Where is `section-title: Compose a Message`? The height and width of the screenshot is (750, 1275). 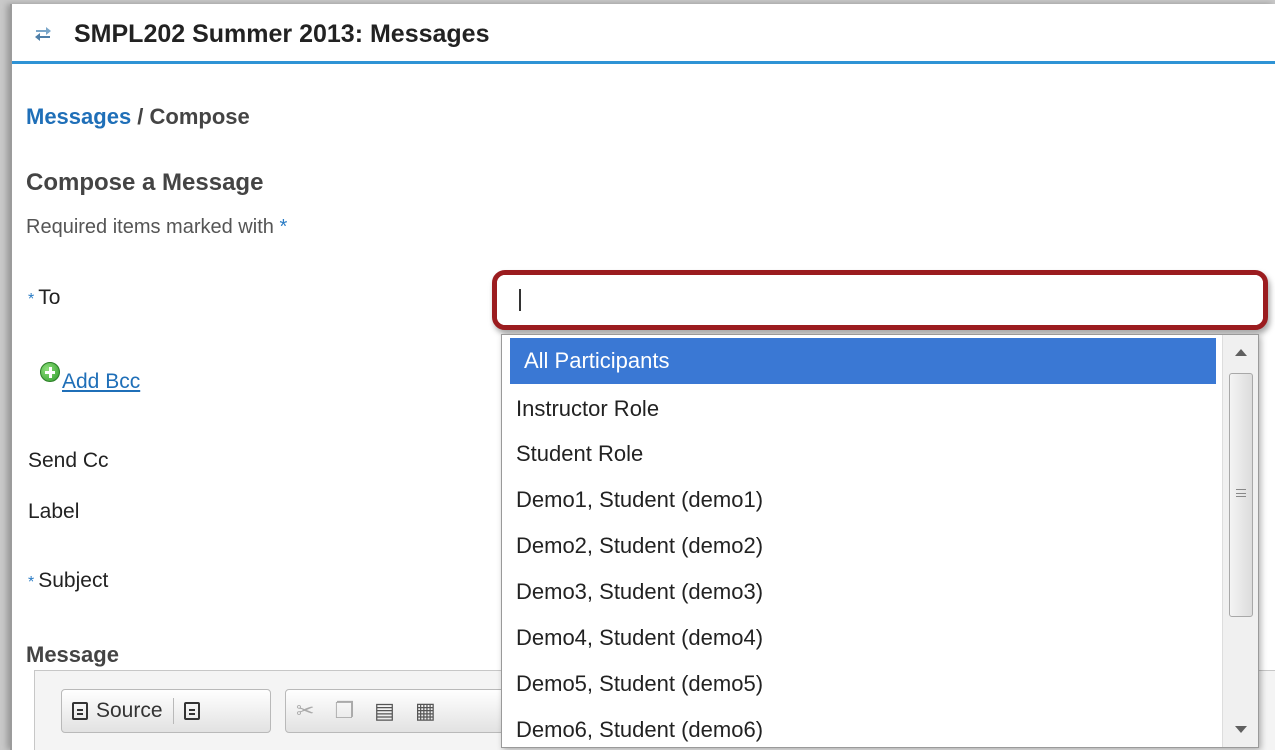
section-title: Compose a Message is located at coordinates (145, 182).